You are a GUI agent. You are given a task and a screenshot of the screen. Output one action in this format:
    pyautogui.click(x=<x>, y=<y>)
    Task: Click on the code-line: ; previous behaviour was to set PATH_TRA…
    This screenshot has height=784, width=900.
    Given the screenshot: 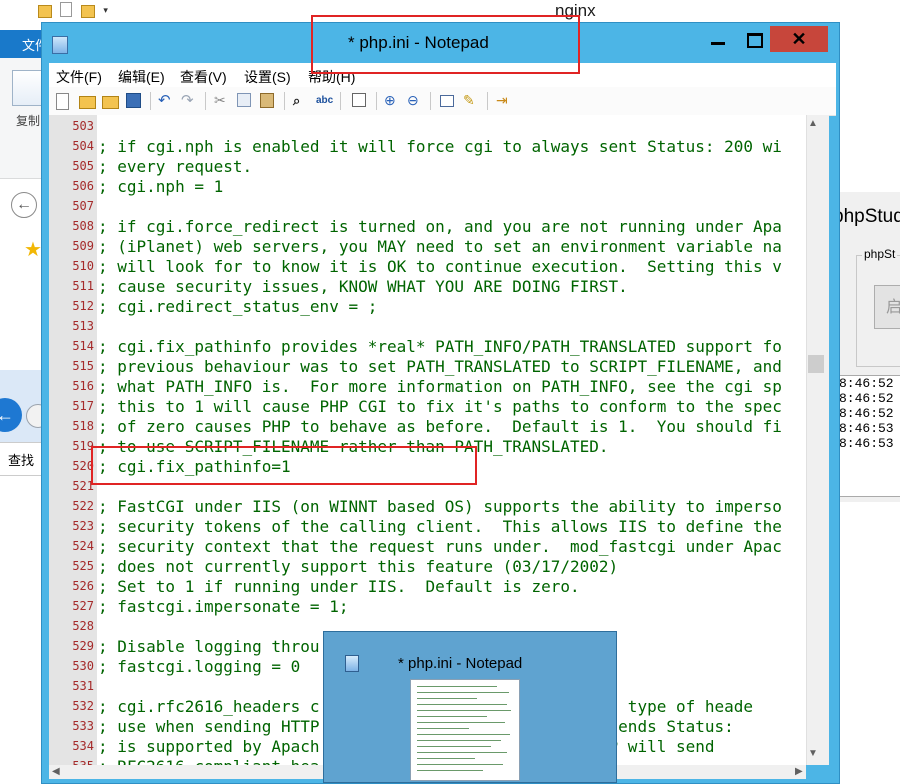 What is the action you would take?
    pyautogui.click(x=451, y=366)
    